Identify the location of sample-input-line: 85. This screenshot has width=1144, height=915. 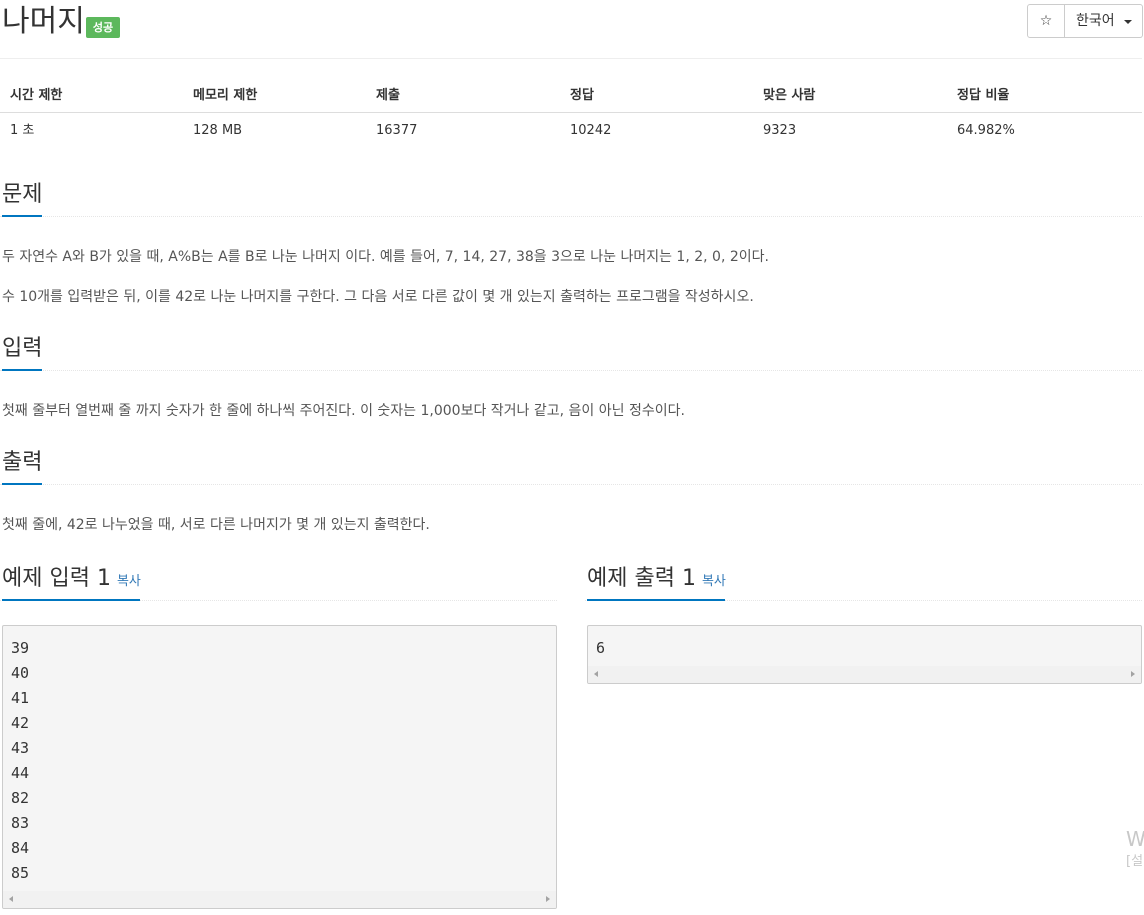
(20, 873).